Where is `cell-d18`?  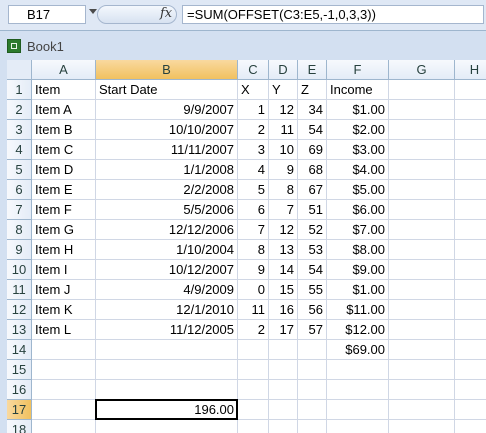
cell-d18 is located at coordinates (283, 426).